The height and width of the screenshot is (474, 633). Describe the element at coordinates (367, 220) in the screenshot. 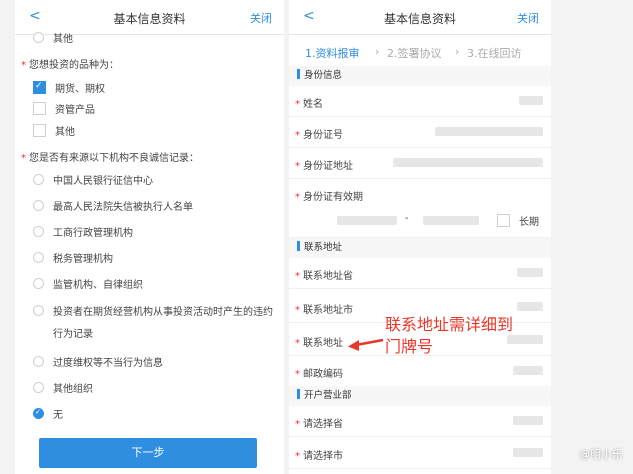

I see `redacted-start-date` at that location.